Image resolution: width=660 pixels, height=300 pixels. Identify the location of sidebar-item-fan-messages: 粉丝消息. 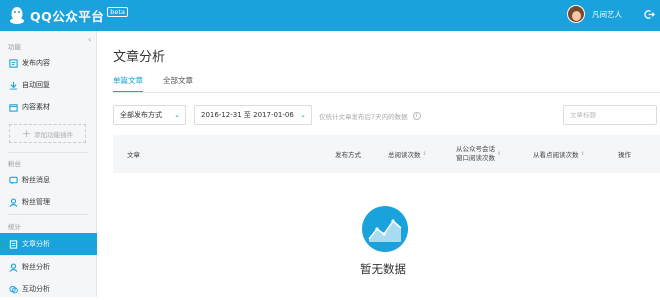
(48, 180).